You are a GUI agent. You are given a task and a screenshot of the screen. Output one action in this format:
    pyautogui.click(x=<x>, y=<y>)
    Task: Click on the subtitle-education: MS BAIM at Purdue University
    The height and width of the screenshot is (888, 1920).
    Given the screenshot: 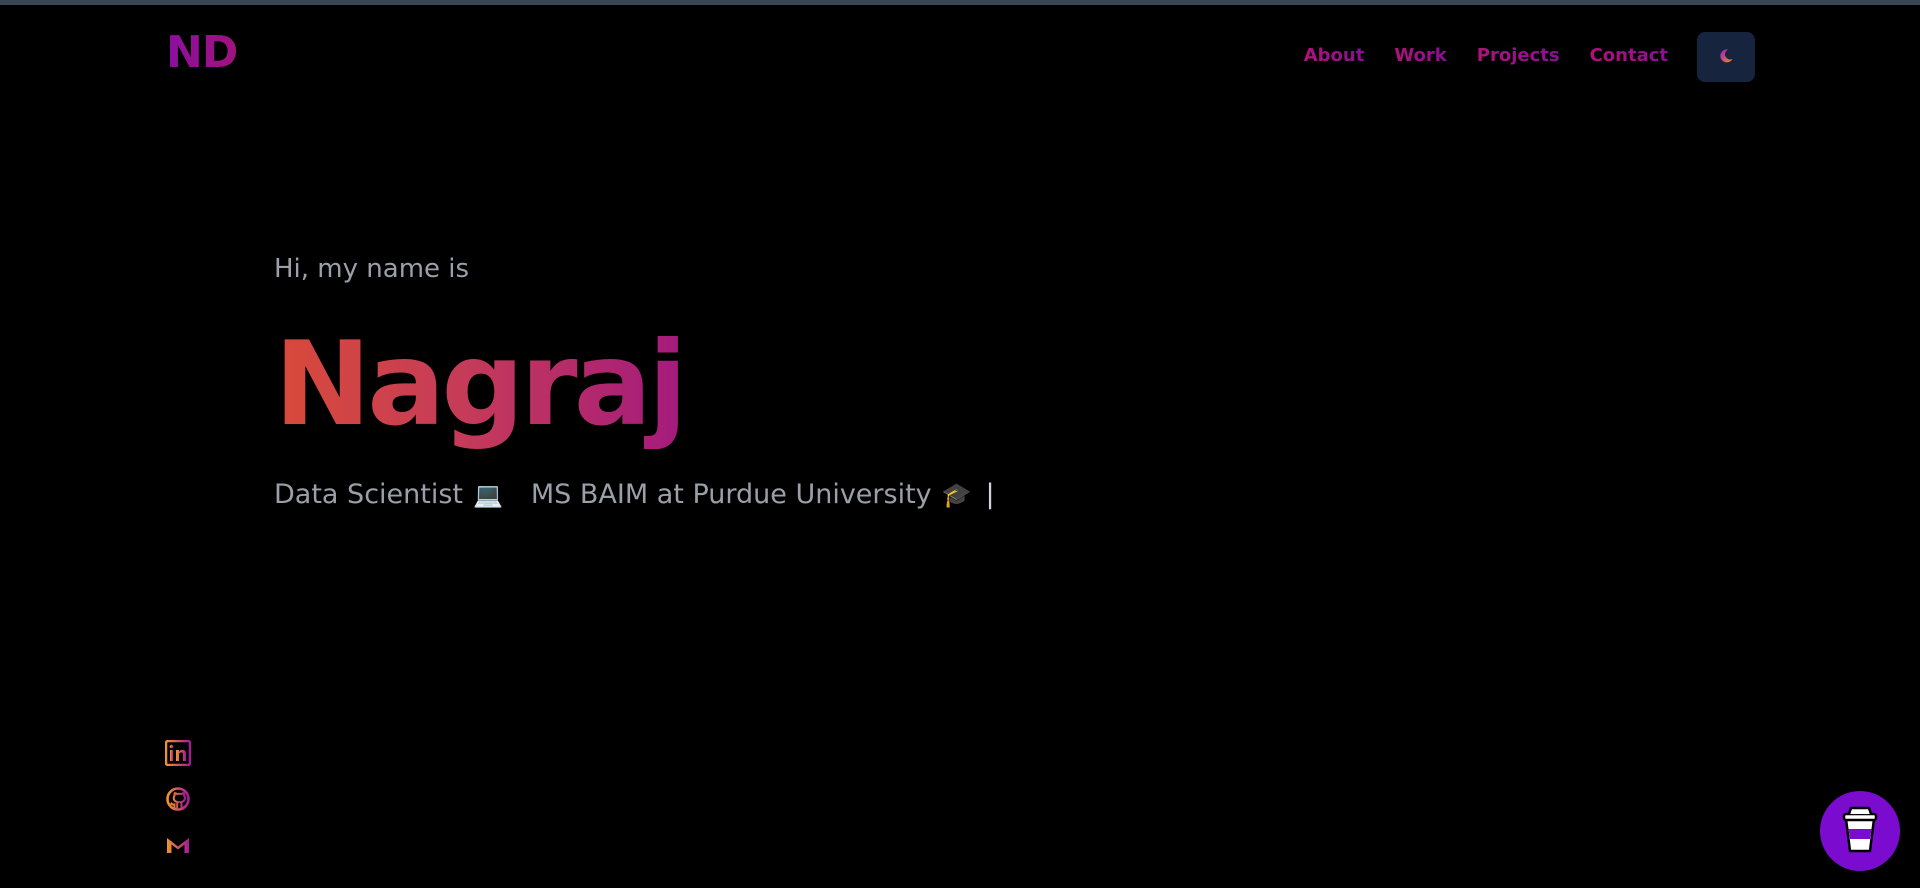 What is the action you would take?
    pyautogui.click(x=731, y=494)
    